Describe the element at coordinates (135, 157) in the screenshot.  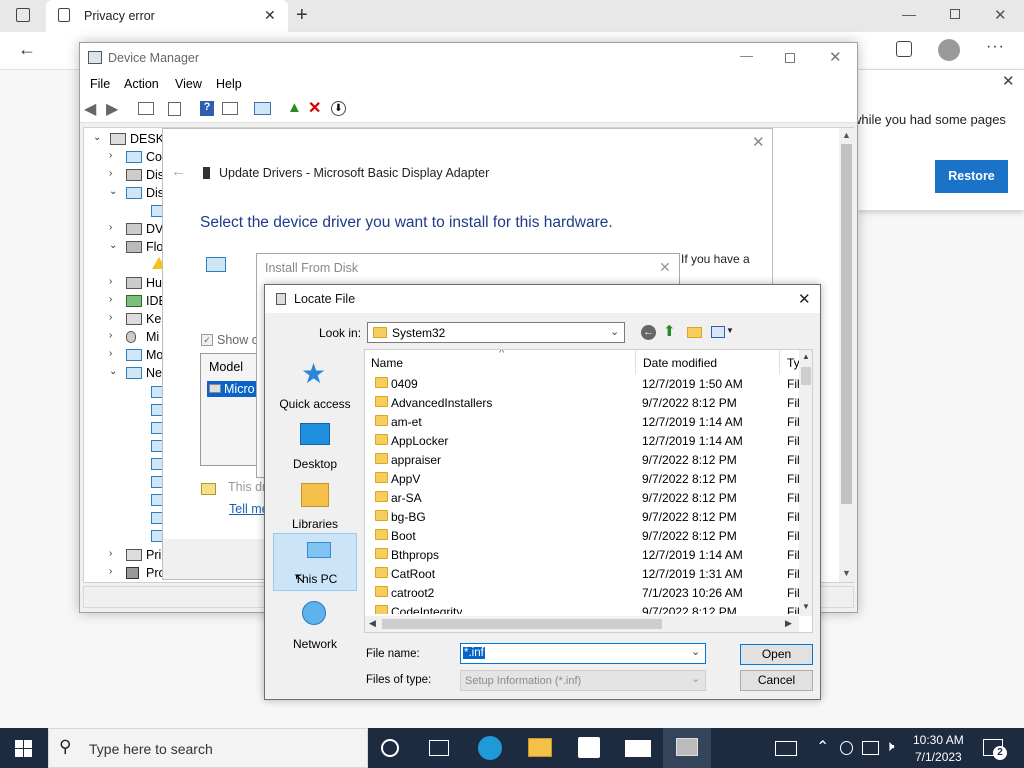
I see `tree-item: › Co` at that location.